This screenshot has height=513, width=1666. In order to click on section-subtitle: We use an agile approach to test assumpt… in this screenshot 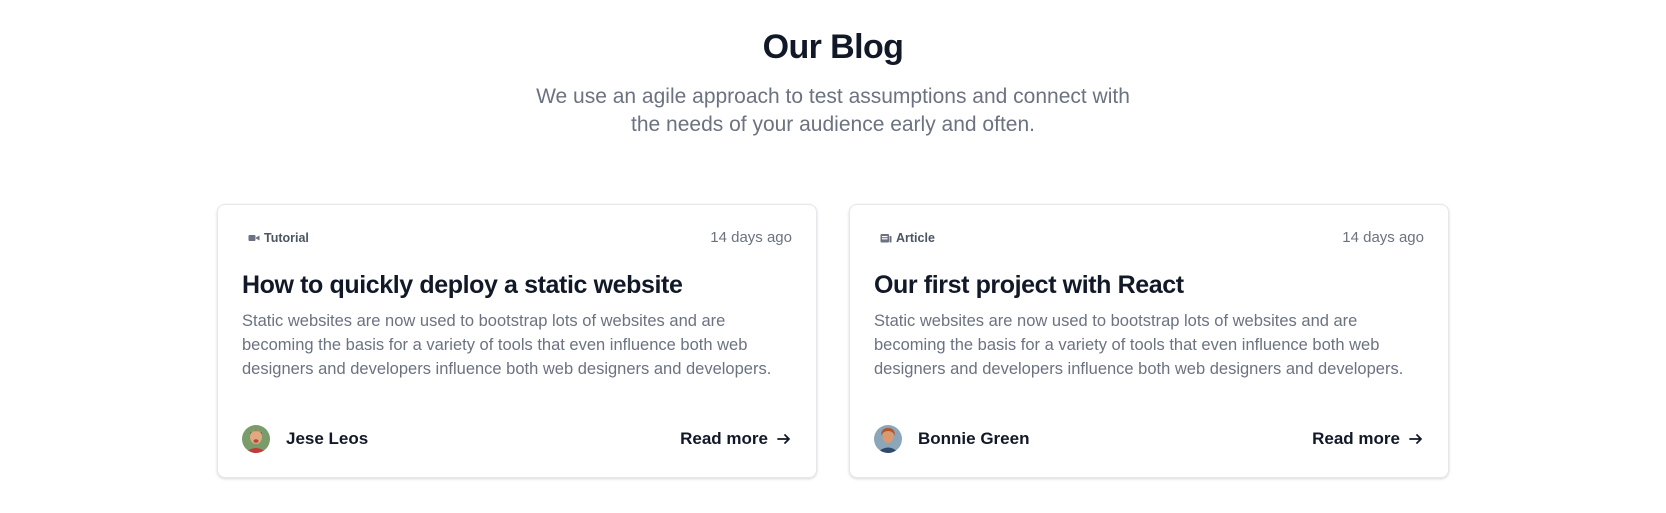, I will do `click(833, 111)`.